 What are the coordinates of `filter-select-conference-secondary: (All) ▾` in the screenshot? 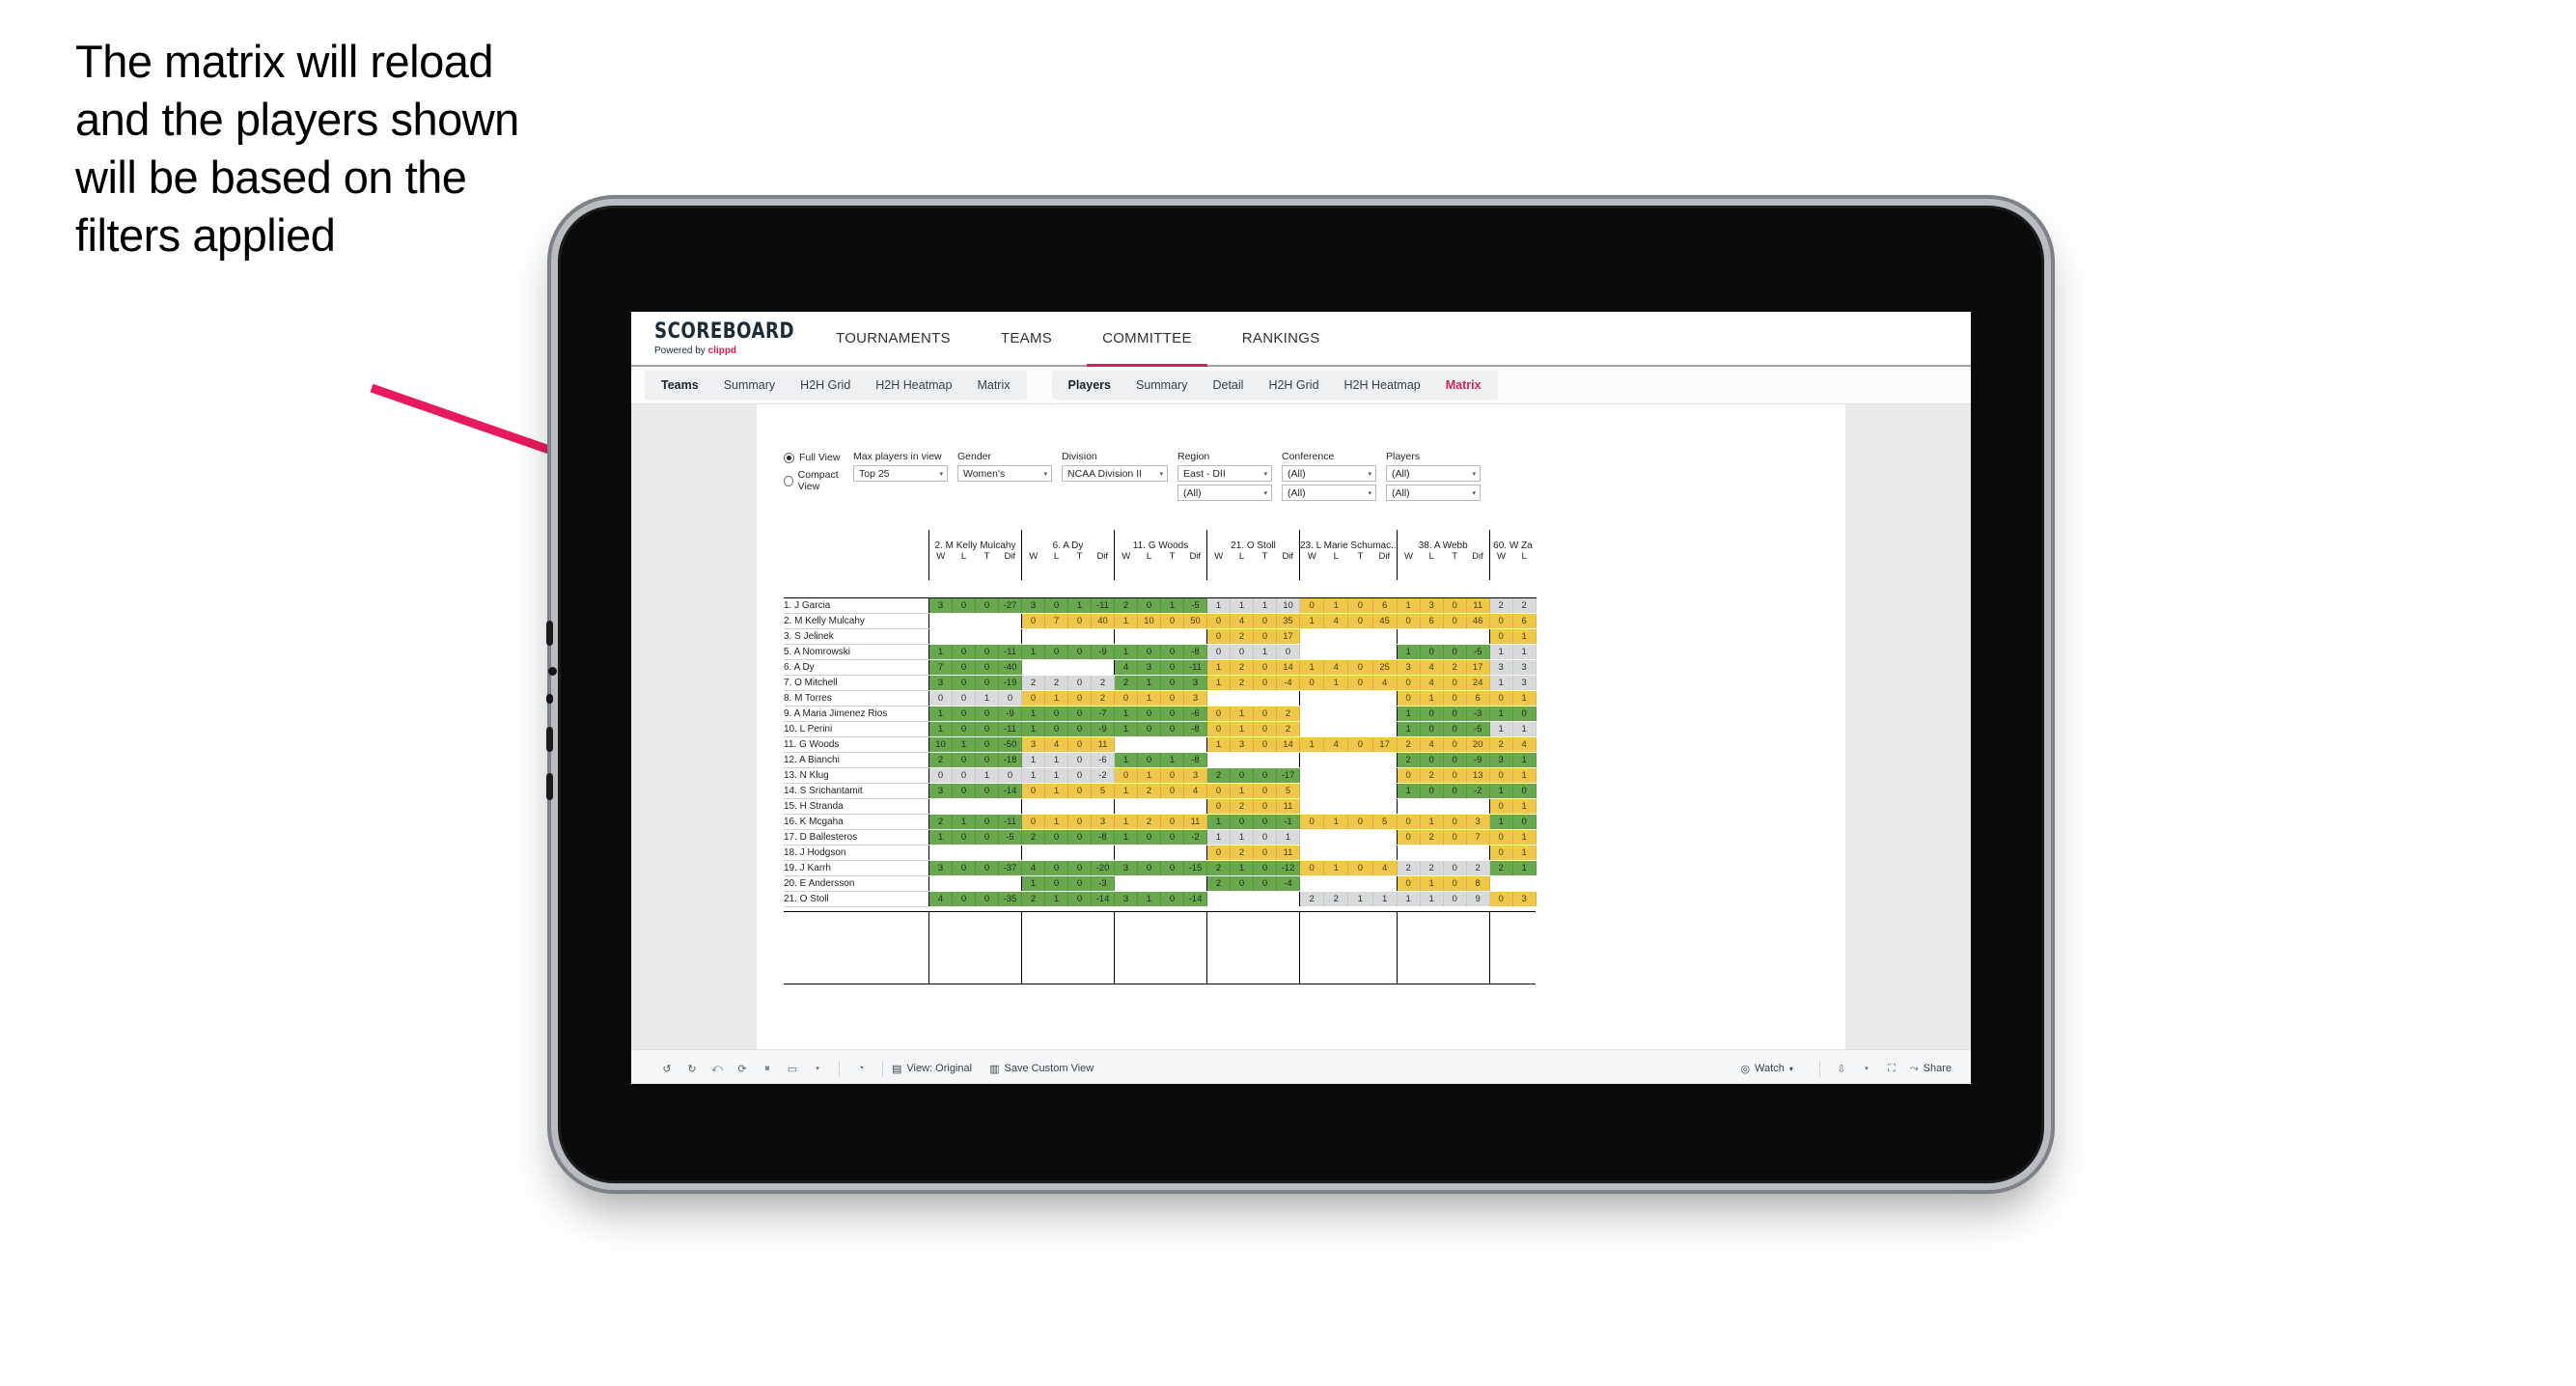 It's located at (1329, 493).